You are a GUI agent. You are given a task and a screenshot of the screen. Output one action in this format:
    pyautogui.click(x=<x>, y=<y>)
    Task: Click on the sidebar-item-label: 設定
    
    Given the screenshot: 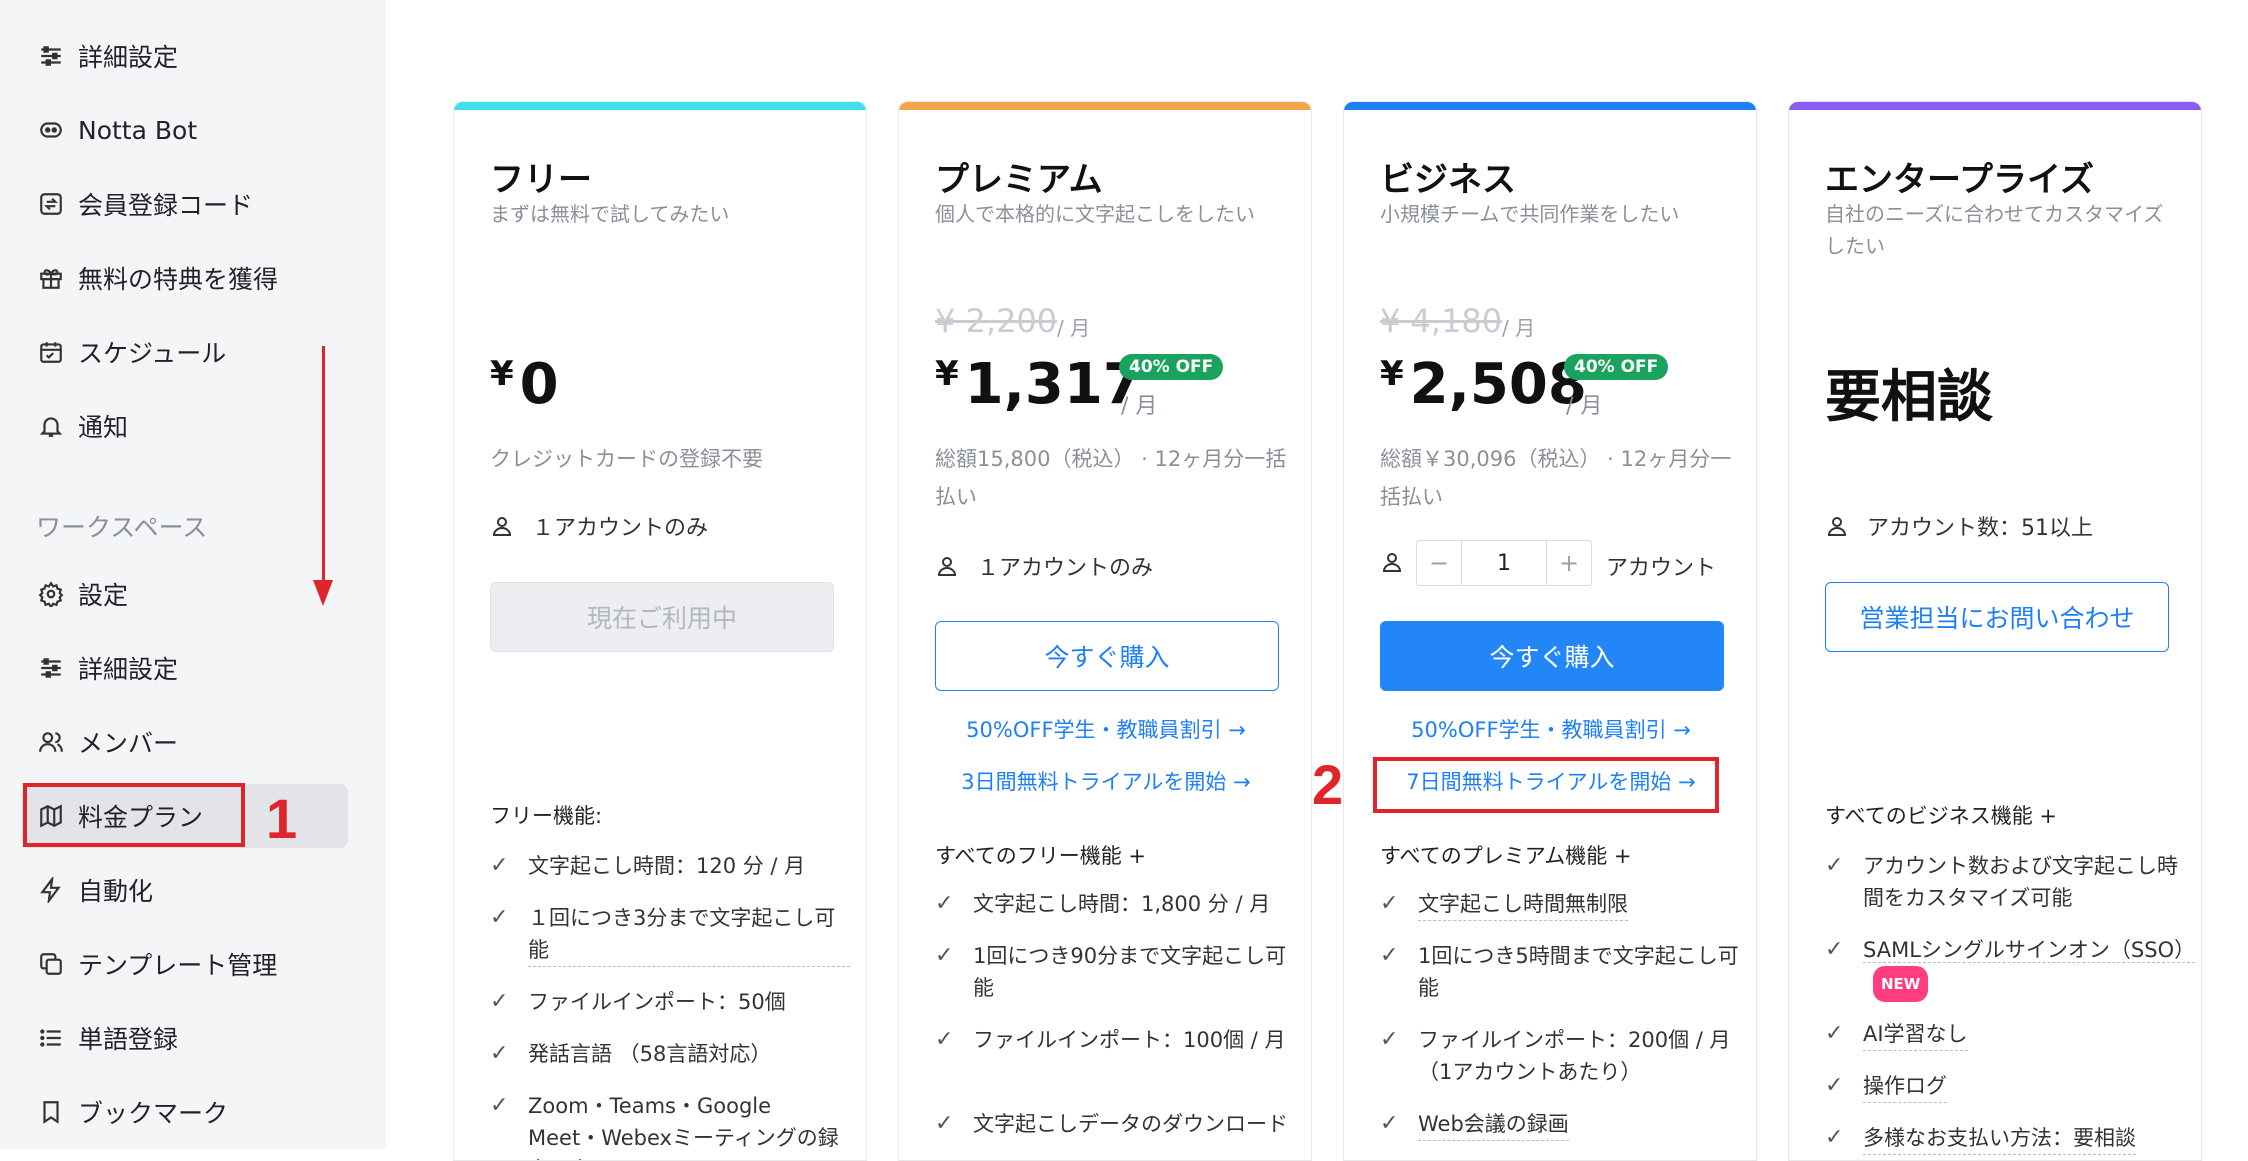 What is the action you would take?
    pyautogui.click(x=103, y=595)
    